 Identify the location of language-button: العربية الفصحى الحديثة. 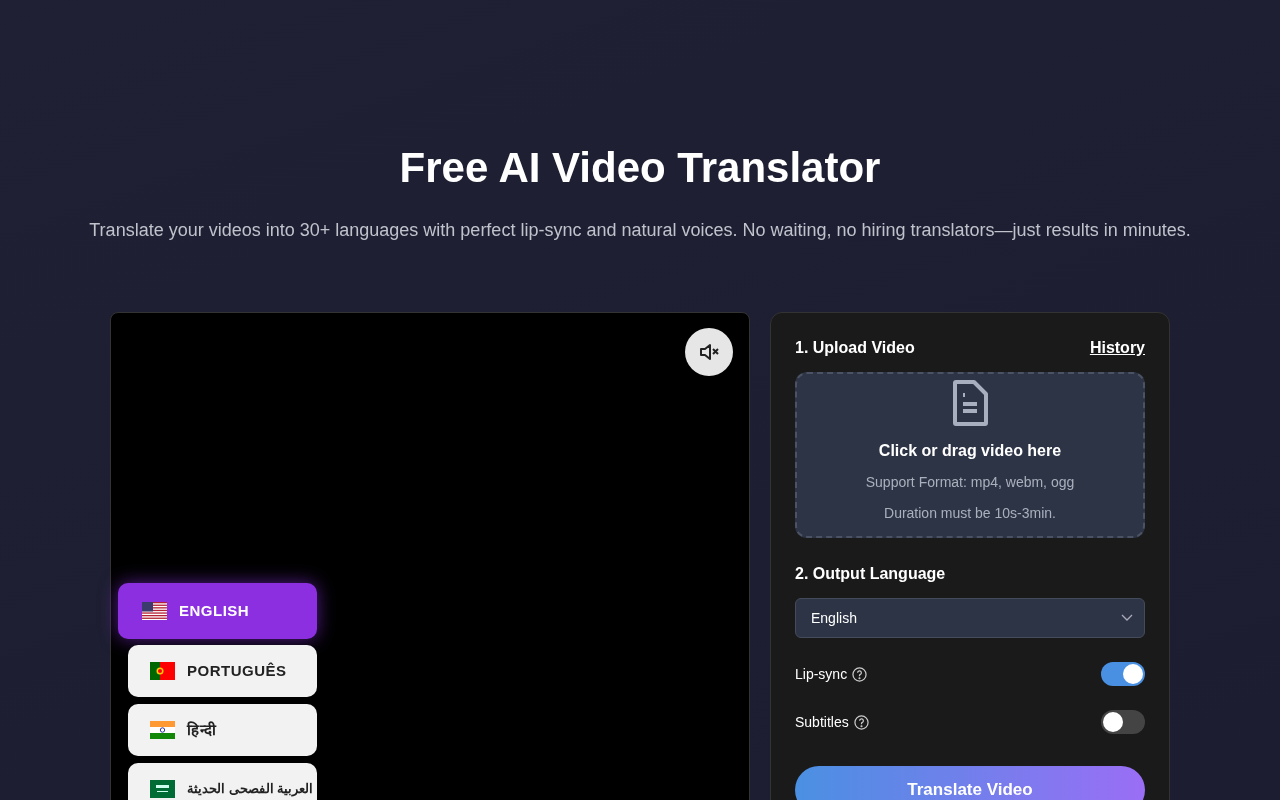
(222, 781).